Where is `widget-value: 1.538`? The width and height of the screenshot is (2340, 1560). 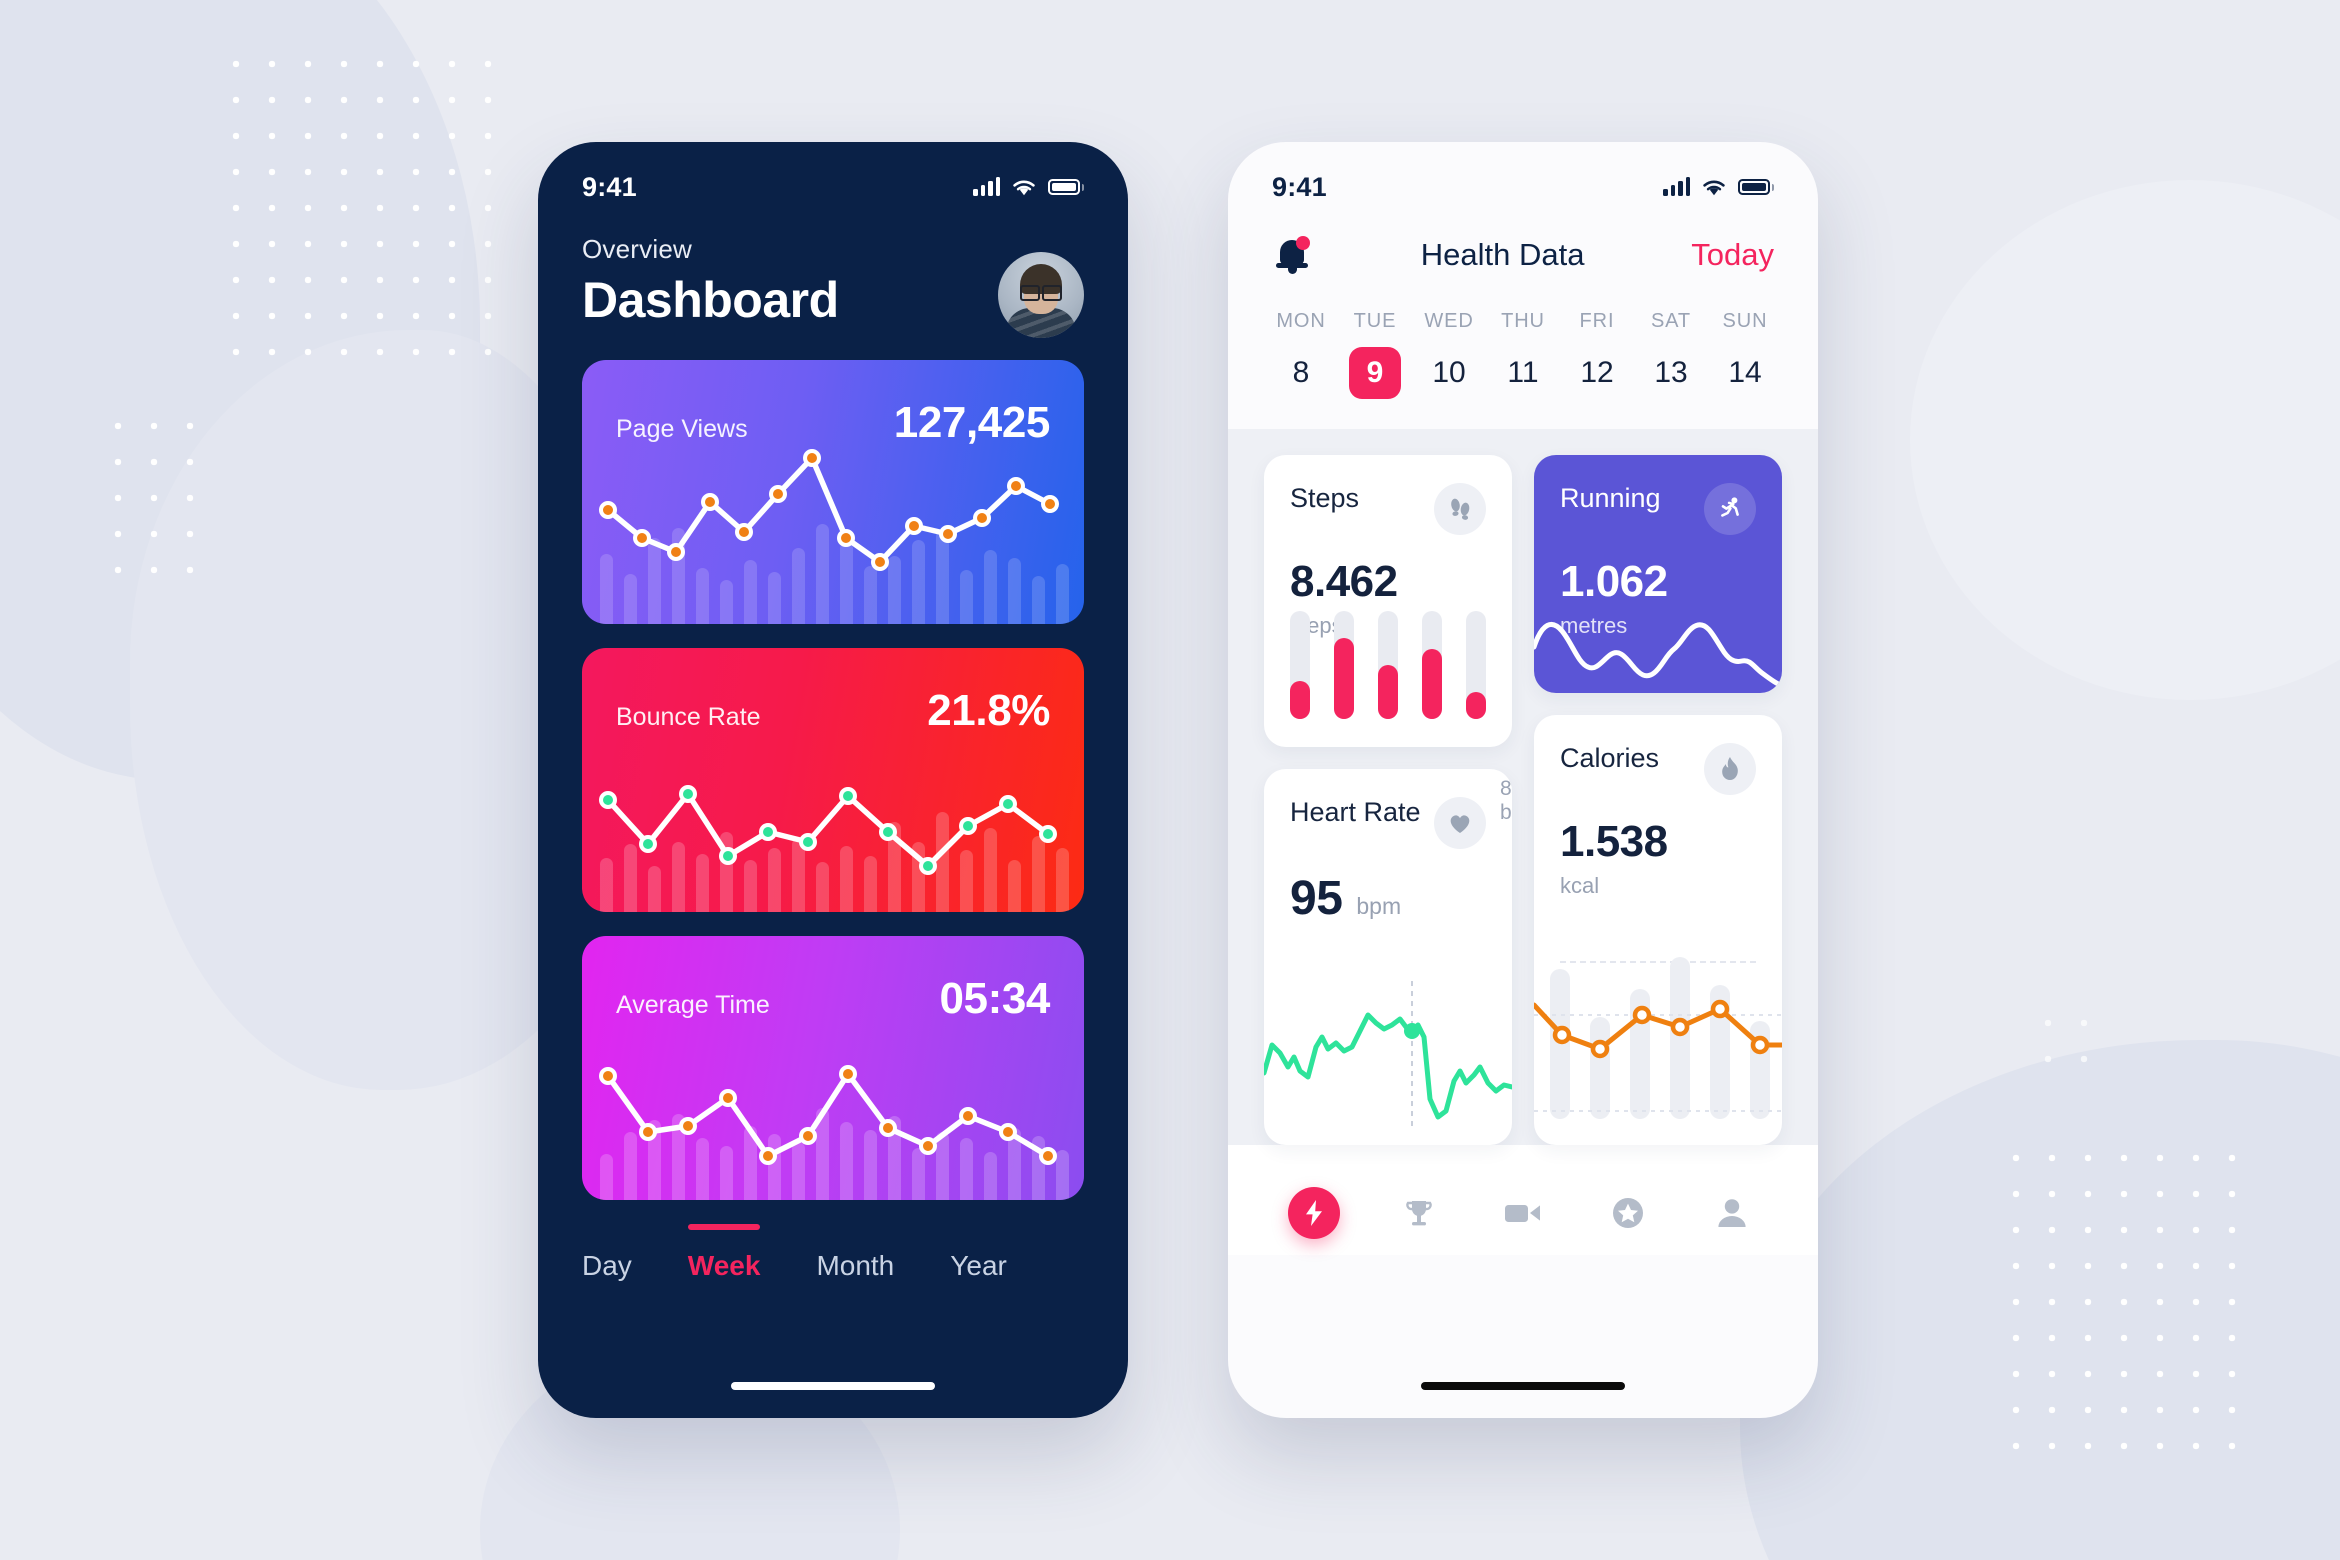
widget-value: 1.538 is located at coordinates (1614, 841).